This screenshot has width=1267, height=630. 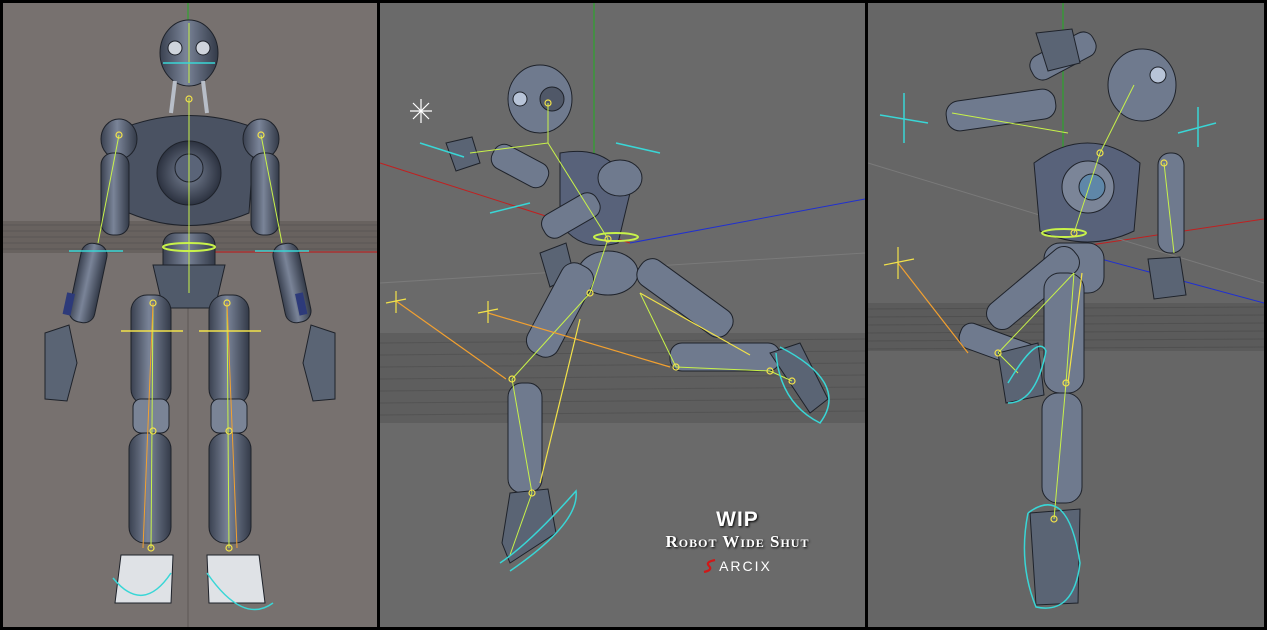 What do you see at coordinates (745, 566) in the screenshot?
I see `logo-text: ARCIX` at bounding box center [745, 566].